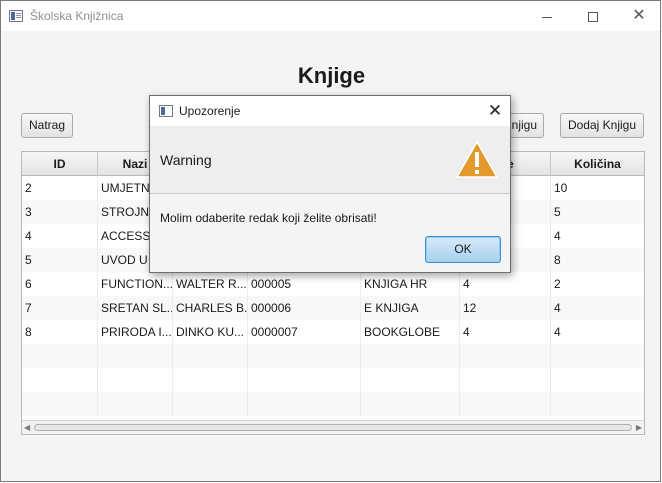 This screenshot has width=662, height=483. Describe the element at coordinates (597, 188) in the screenshot. I see `cell-quantity: 10` at that location.